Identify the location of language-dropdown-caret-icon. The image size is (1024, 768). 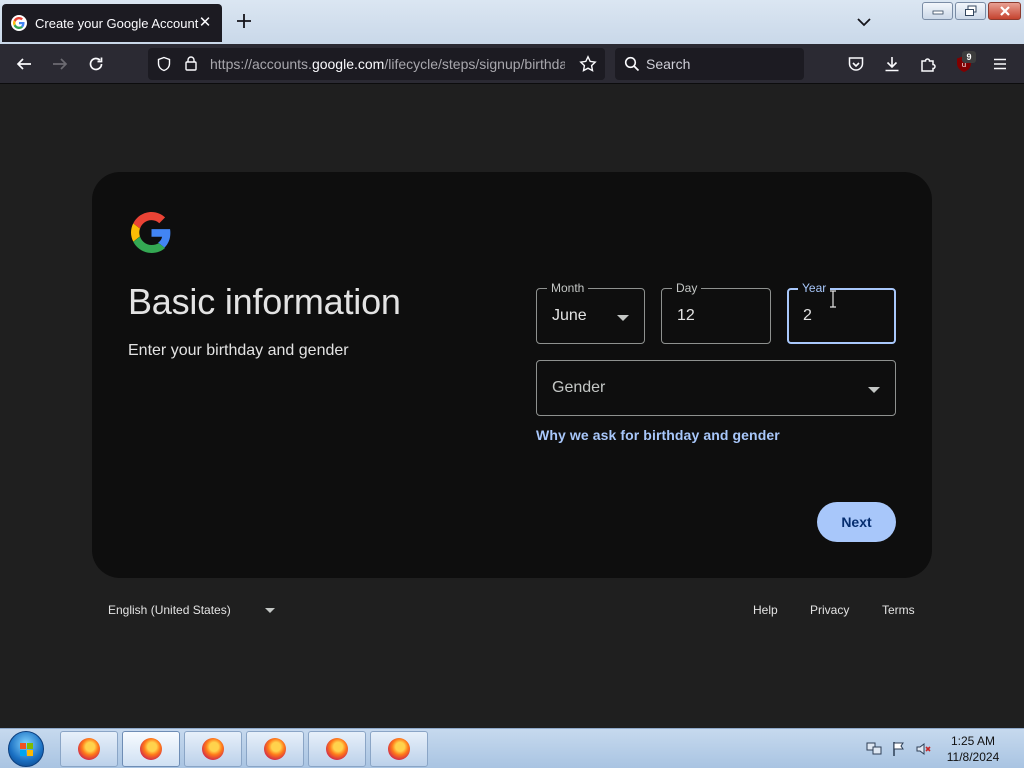
(270, 610).